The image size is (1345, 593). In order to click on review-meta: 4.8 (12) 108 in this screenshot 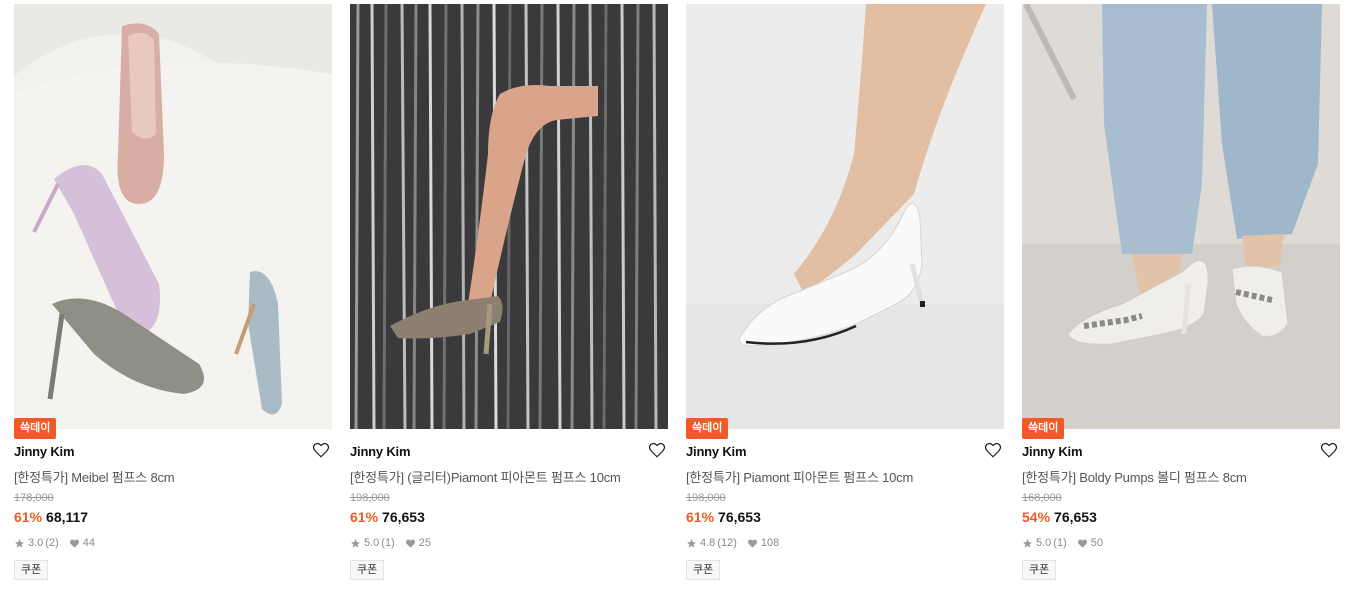, I will do `click(732, 543)`.